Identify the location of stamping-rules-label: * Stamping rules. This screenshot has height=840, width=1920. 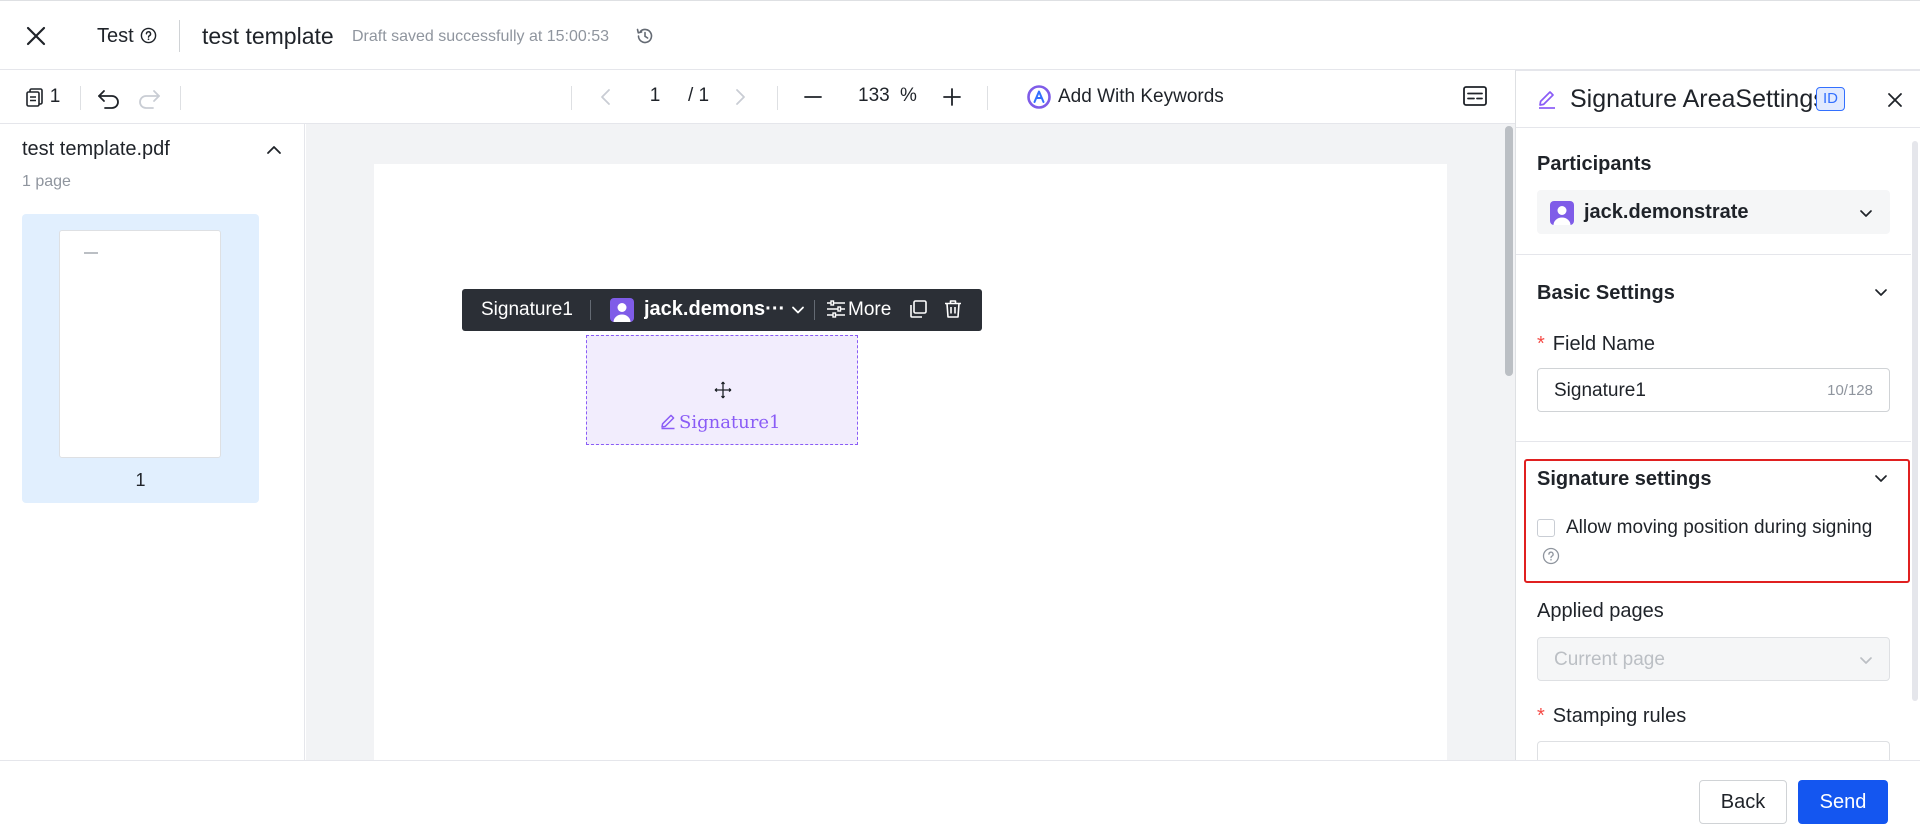
(1611, 716).